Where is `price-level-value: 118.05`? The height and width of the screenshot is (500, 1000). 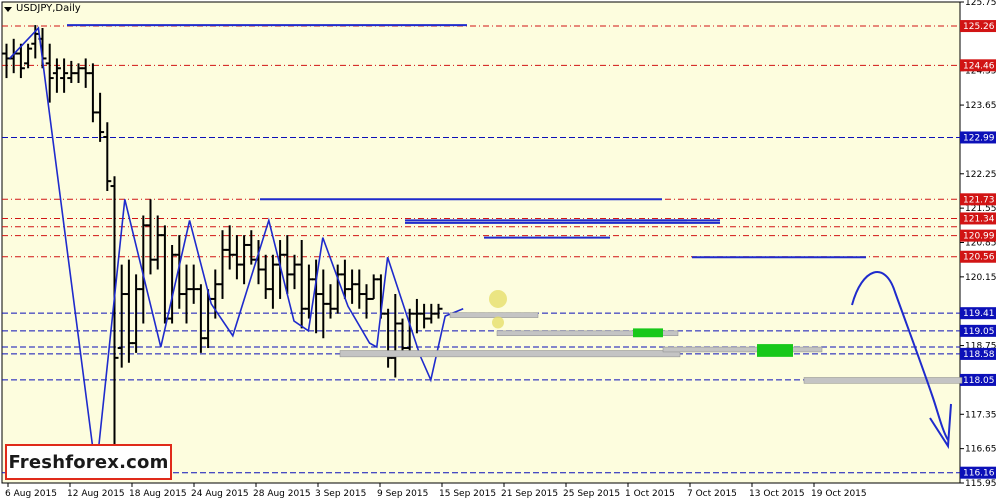 price-level-value: 118.05 is located at coordinates (979, 381).